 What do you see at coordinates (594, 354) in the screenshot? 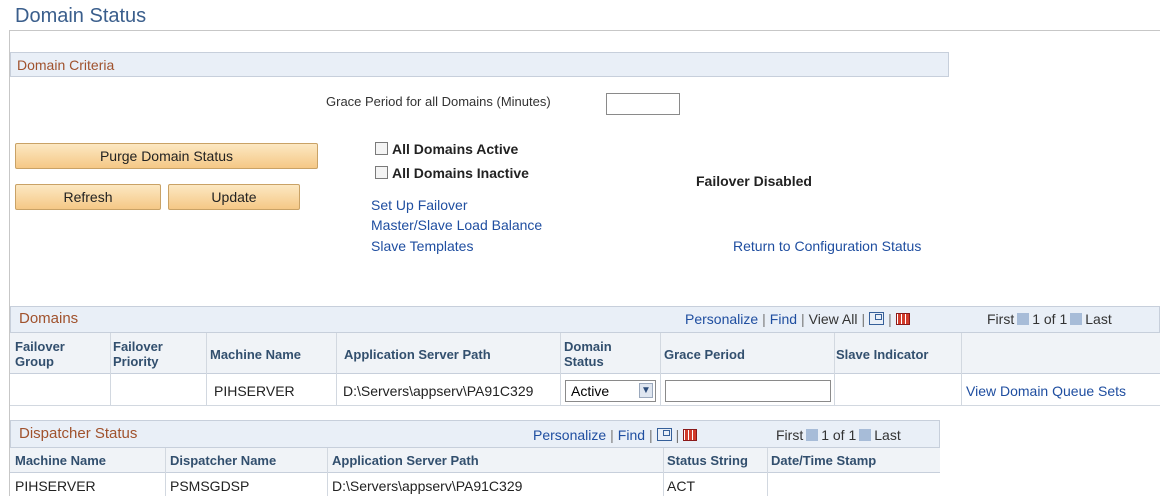
I see `col-domain-status: Domain Status` at bounding box center [594, 354].